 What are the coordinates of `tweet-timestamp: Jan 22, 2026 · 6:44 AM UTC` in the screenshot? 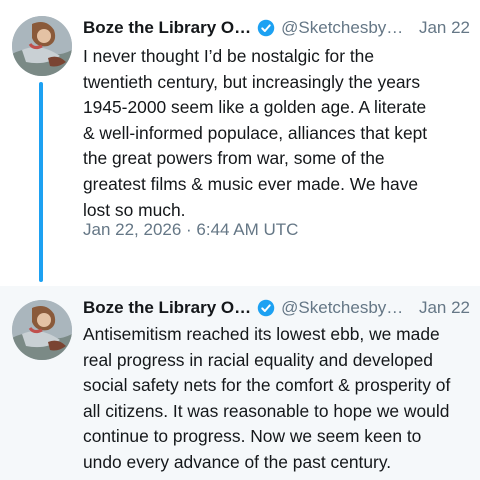 It's located at (190, 230).